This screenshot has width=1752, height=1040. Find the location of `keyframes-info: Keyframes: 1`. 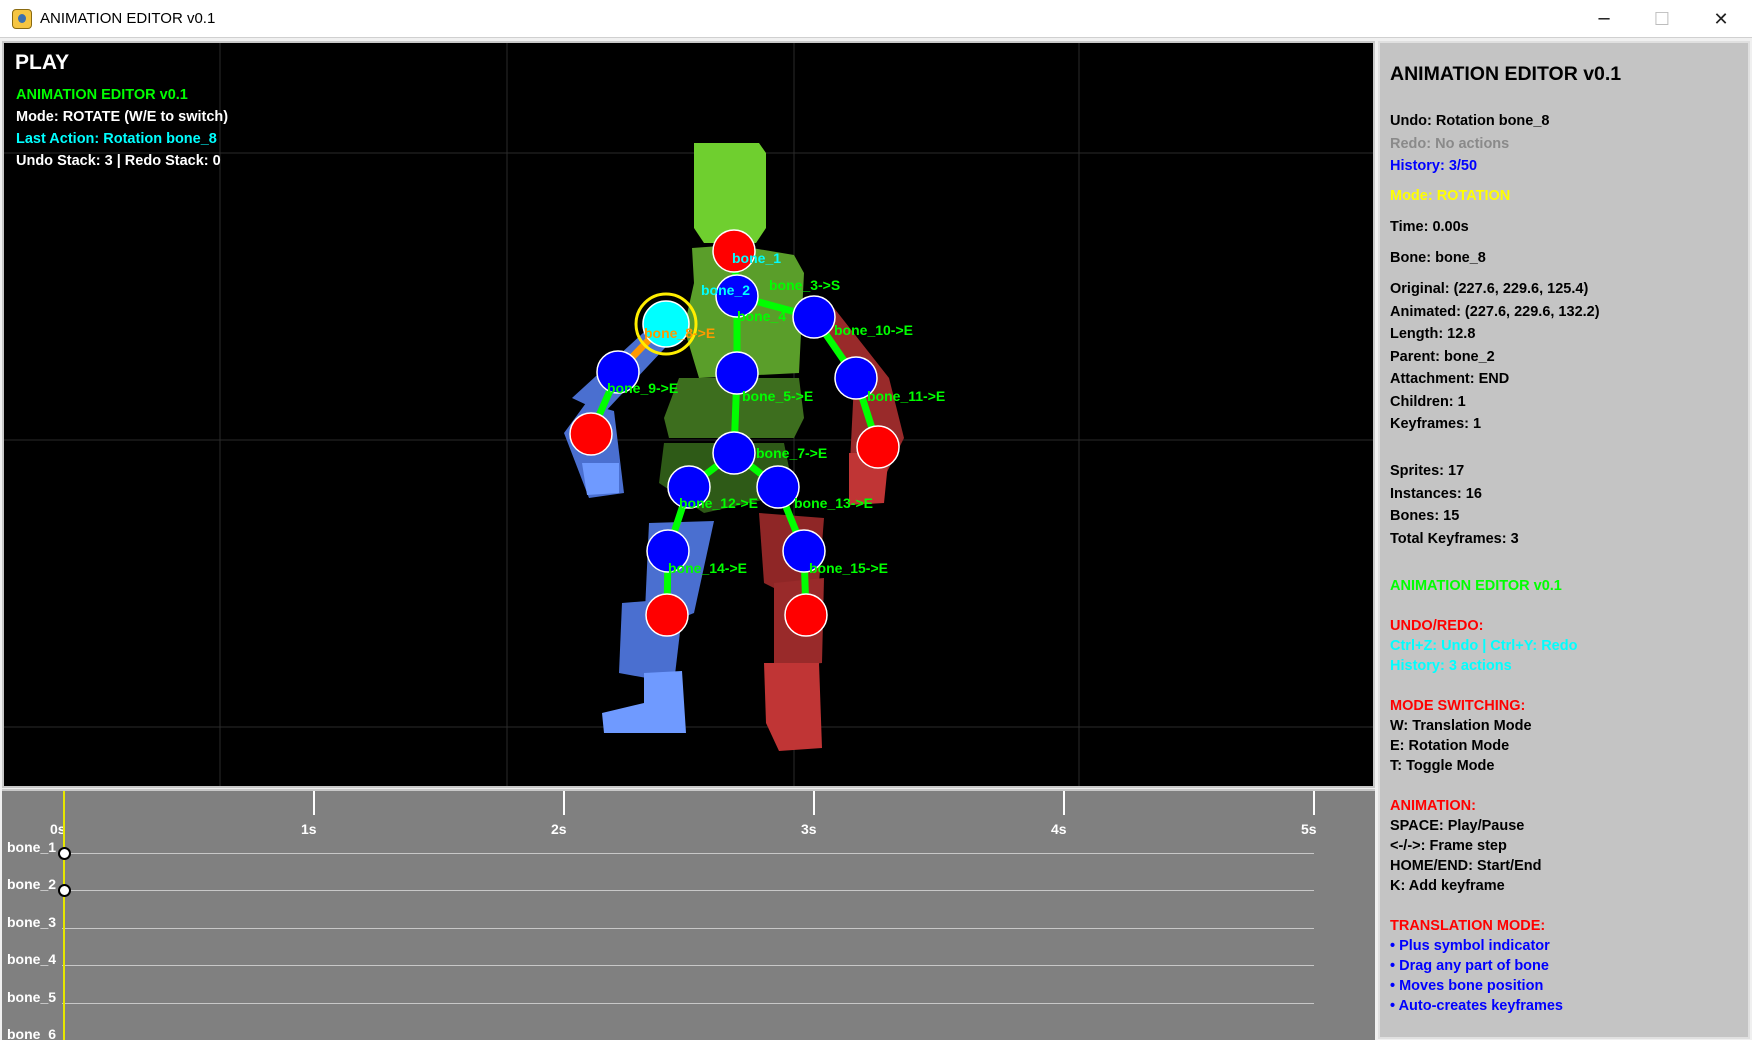

keyframes-info: Keyframes: 1 is located at coordinates (1436, 424).